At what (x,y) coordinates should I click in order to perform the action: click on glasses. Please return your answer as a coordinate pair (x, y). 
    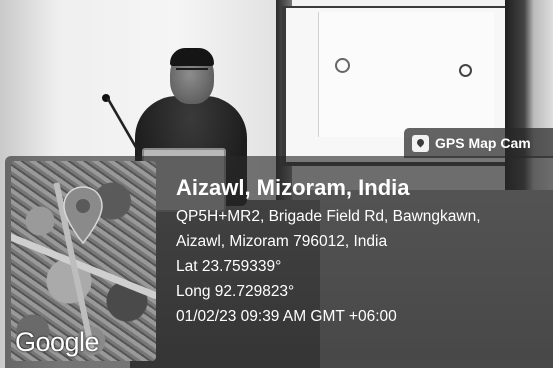
    Looking at the image, I should click on (192, 72).